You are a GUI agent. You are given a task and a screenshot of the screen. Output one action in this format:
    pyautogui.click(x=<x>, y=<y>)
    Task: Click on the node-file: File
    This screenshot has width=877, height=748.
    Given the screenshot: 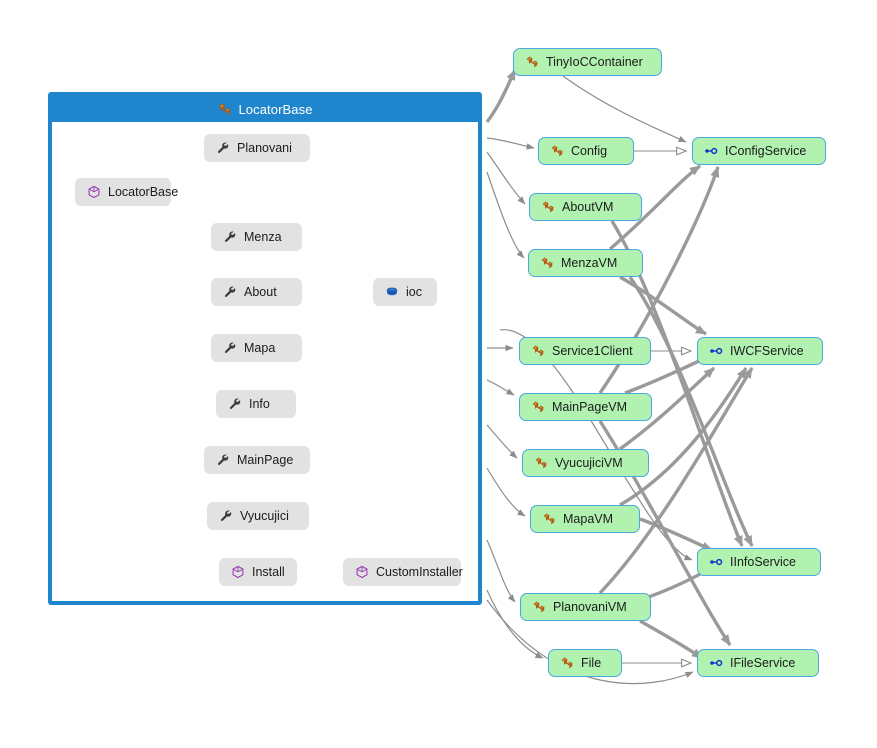 What is the action you would take?
    pyautogui.click(x=585, y=663)
    